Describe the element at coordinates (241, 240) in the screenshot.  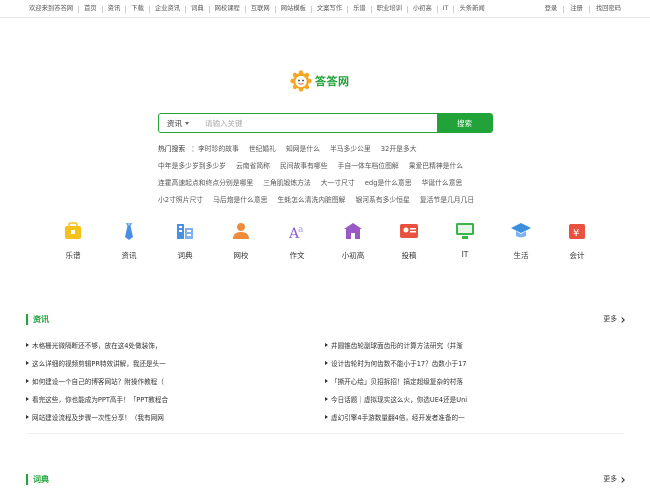
I see `category-person: 网校` at that location.